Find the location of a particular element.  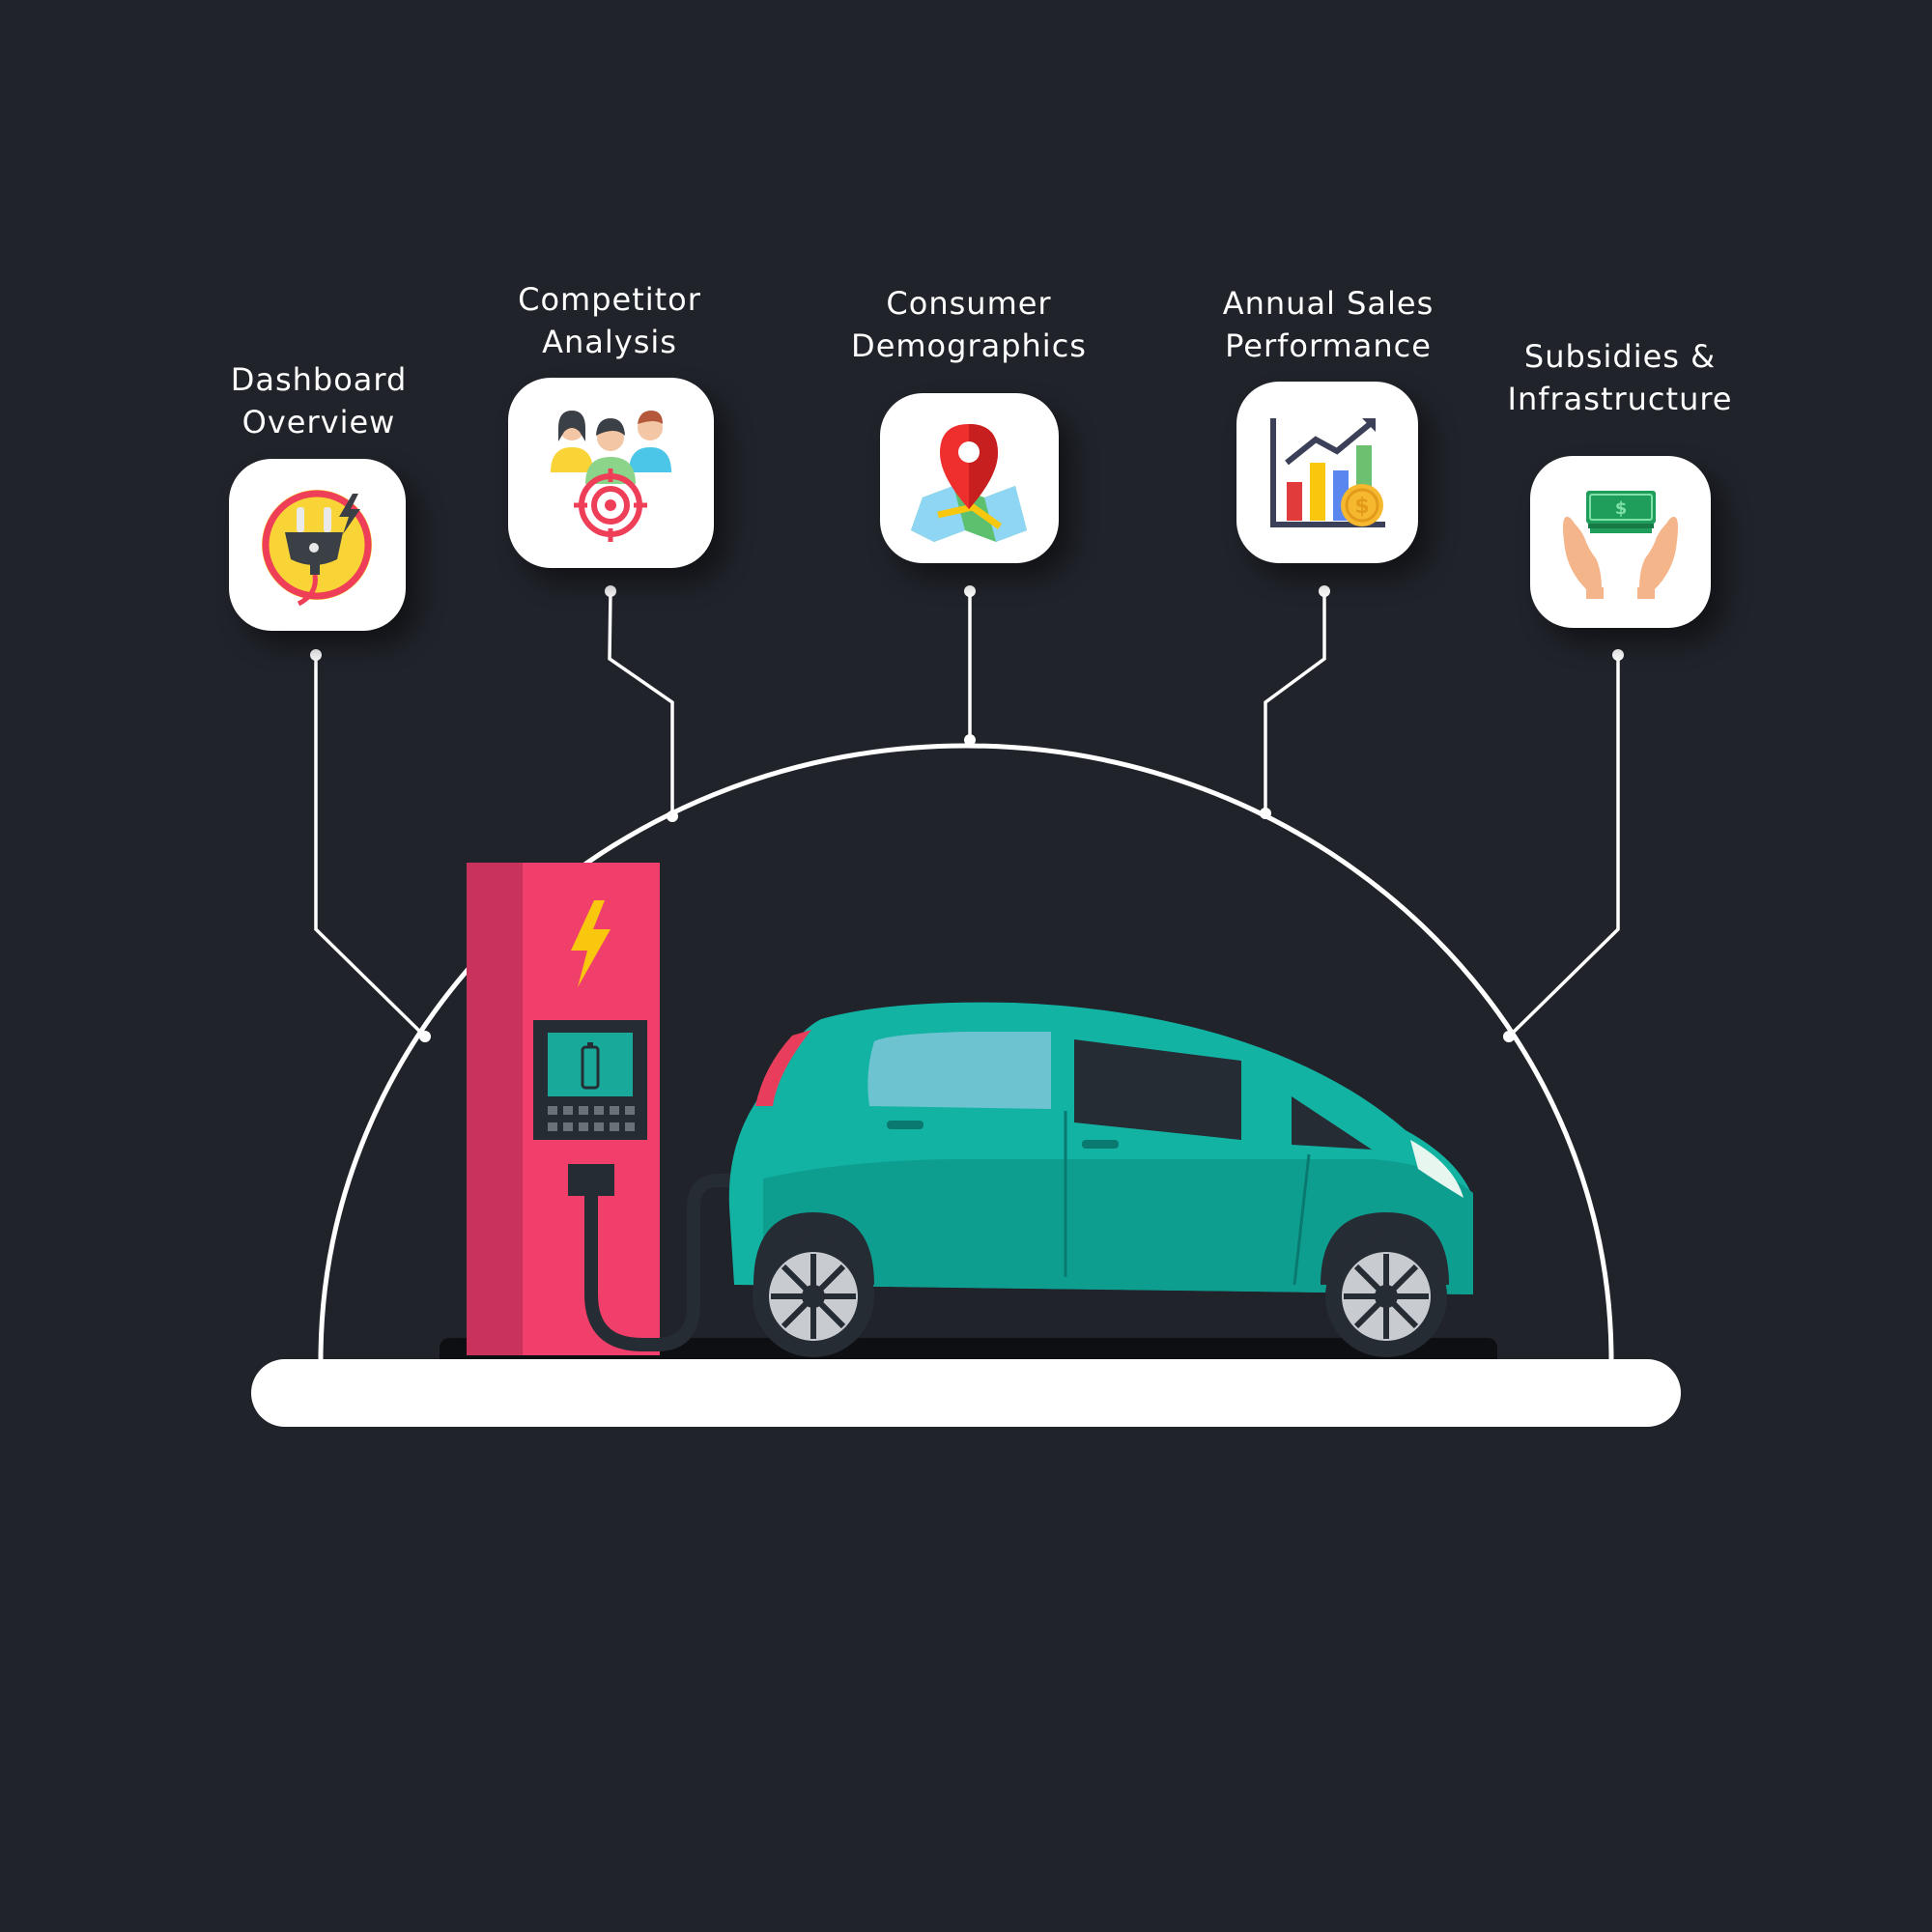

label-line: Annual Sales is located at coordinates (1328, 303).